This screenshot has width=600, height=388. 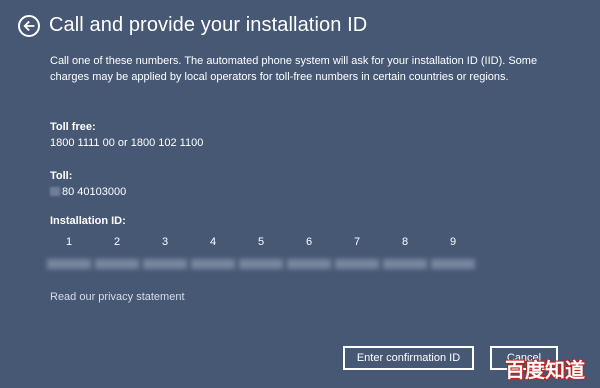 What do you see at coordinates (117, 297) in the screenshot?
I see `privacy-statement-link: Read our privacy statement` at bounding box center [117, 297].